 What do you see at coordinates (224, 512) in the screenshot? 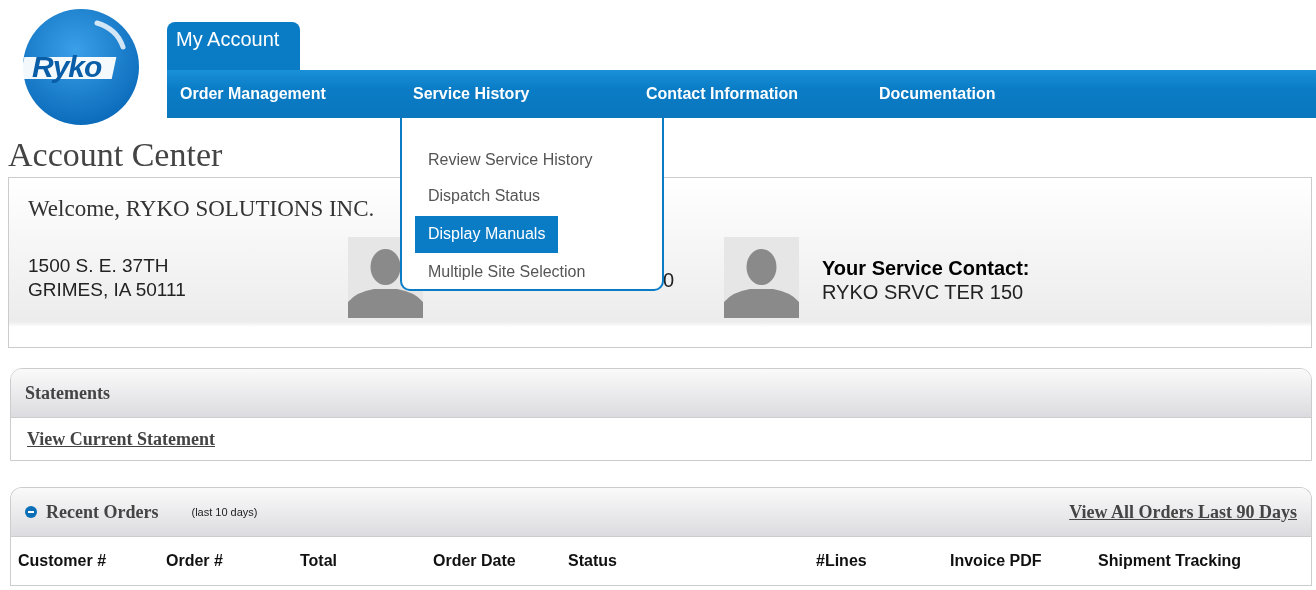
I see `panel-note: (last 10 days)` at bounding box center [224, 512].